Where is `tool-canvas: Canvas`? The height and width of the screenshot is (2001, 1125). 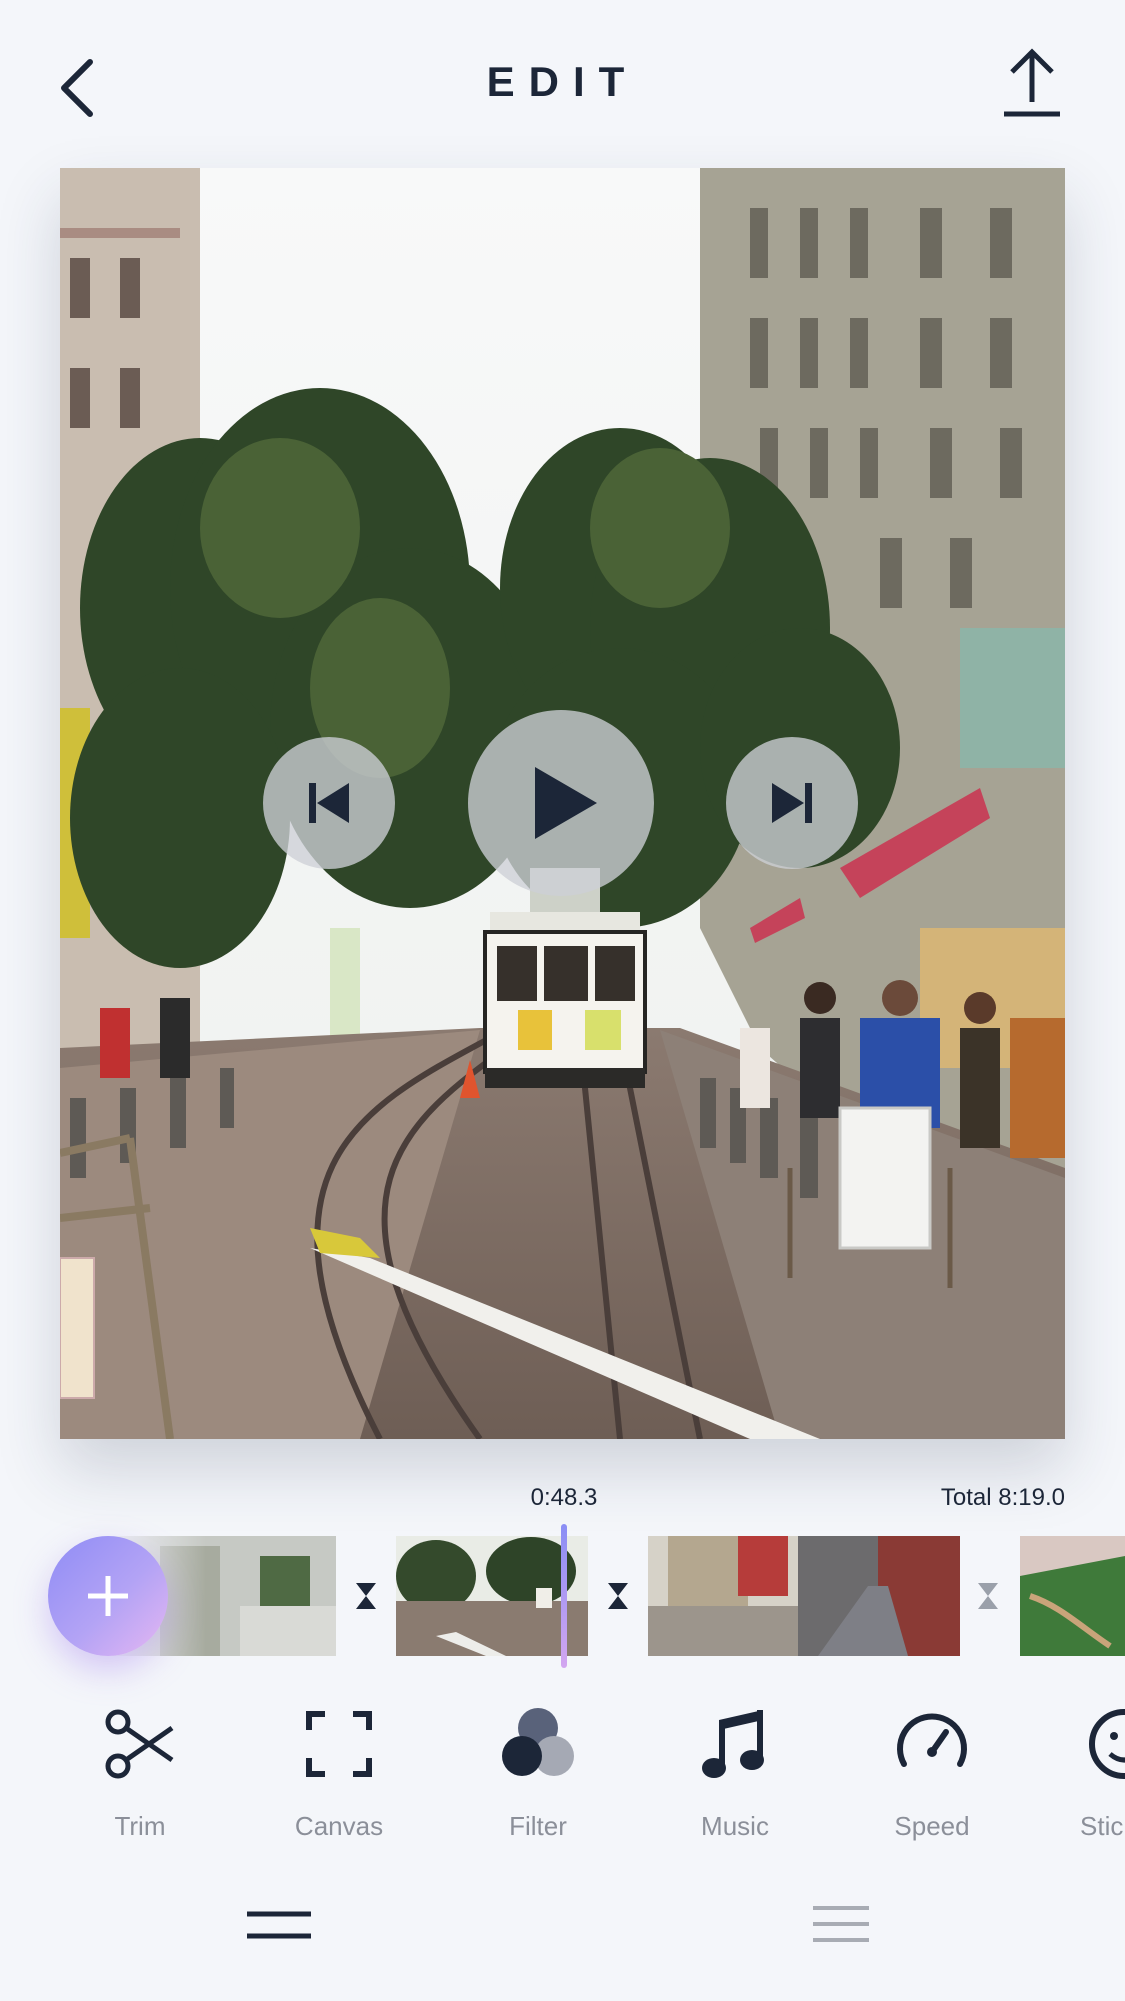
tool-canvas: Canvas is located at coordinates (339, 1776).